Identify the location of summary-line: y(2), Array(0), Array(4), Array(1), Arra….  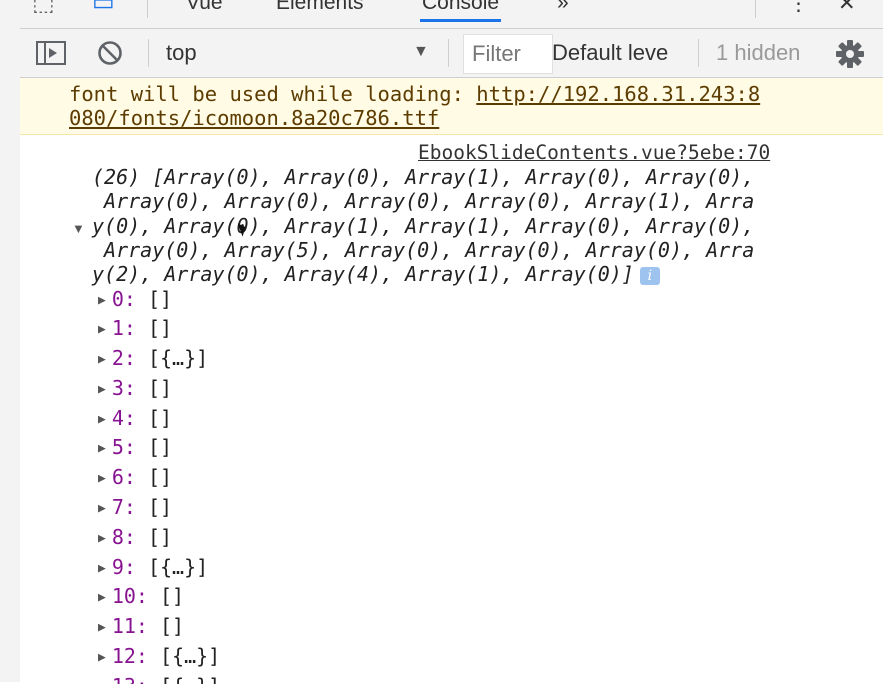
(363, 274).